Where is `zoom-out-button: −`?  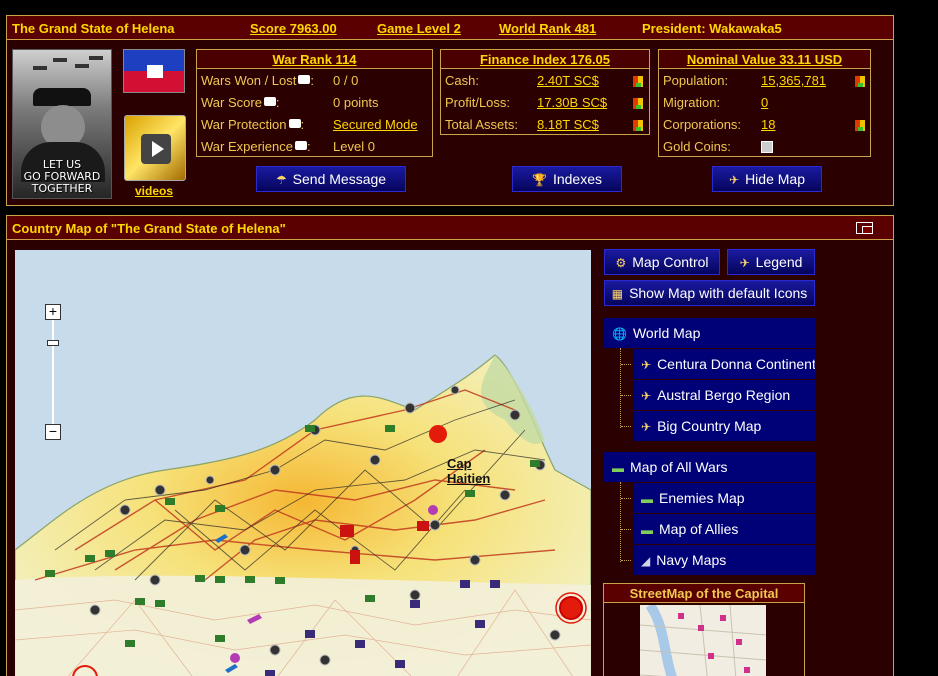 zoom-out-button: − is located at coordinates (53, 432).